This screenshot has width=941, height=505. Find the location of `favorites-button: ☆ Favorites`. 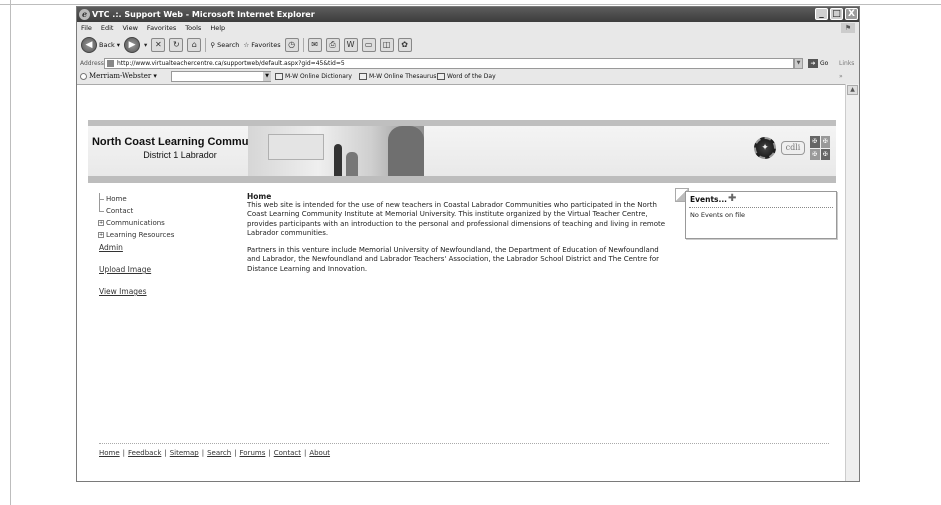

favorites-button: ☆ Favorites is located at coordinates (261, 45).